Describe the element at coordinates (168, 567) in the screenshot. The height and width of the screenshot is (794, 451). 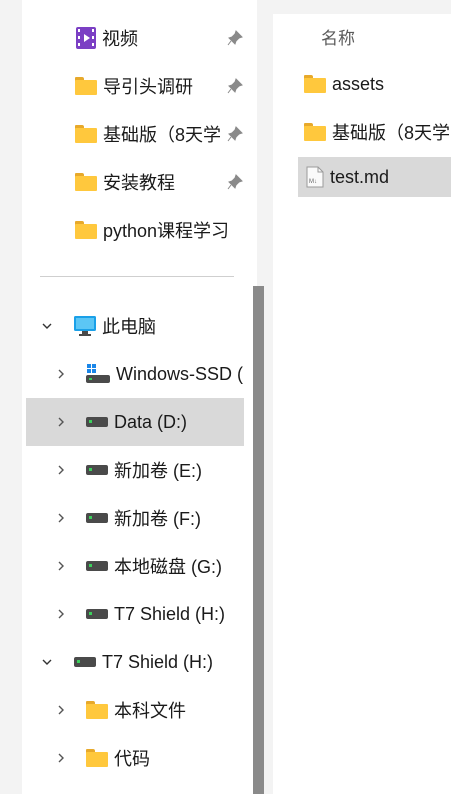
I see `nav-item-label: 本地磁盘 (G:)` at that location.